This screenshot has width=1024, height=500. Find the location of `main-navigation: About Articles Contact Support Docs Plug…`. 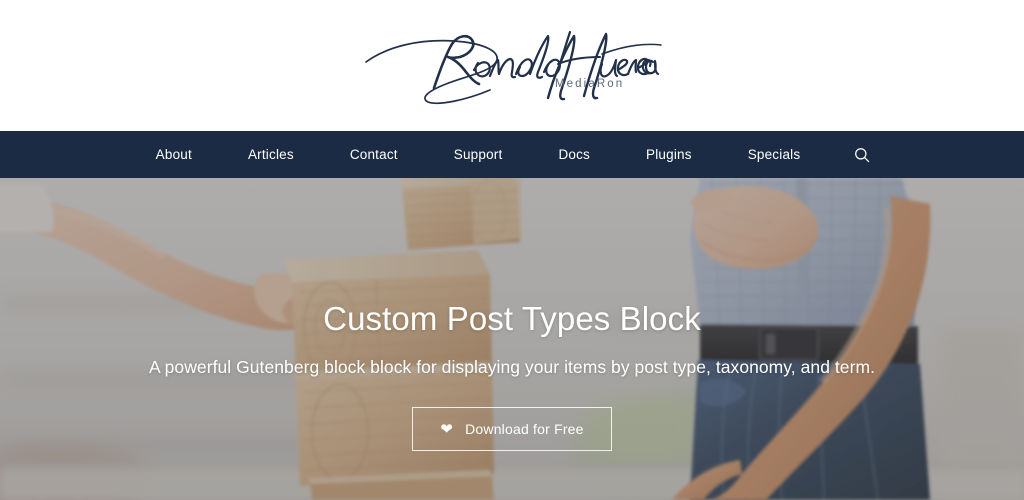

main-navigation: About Articles Contact Support Docs Plug… is located at coordinates (512, 154).